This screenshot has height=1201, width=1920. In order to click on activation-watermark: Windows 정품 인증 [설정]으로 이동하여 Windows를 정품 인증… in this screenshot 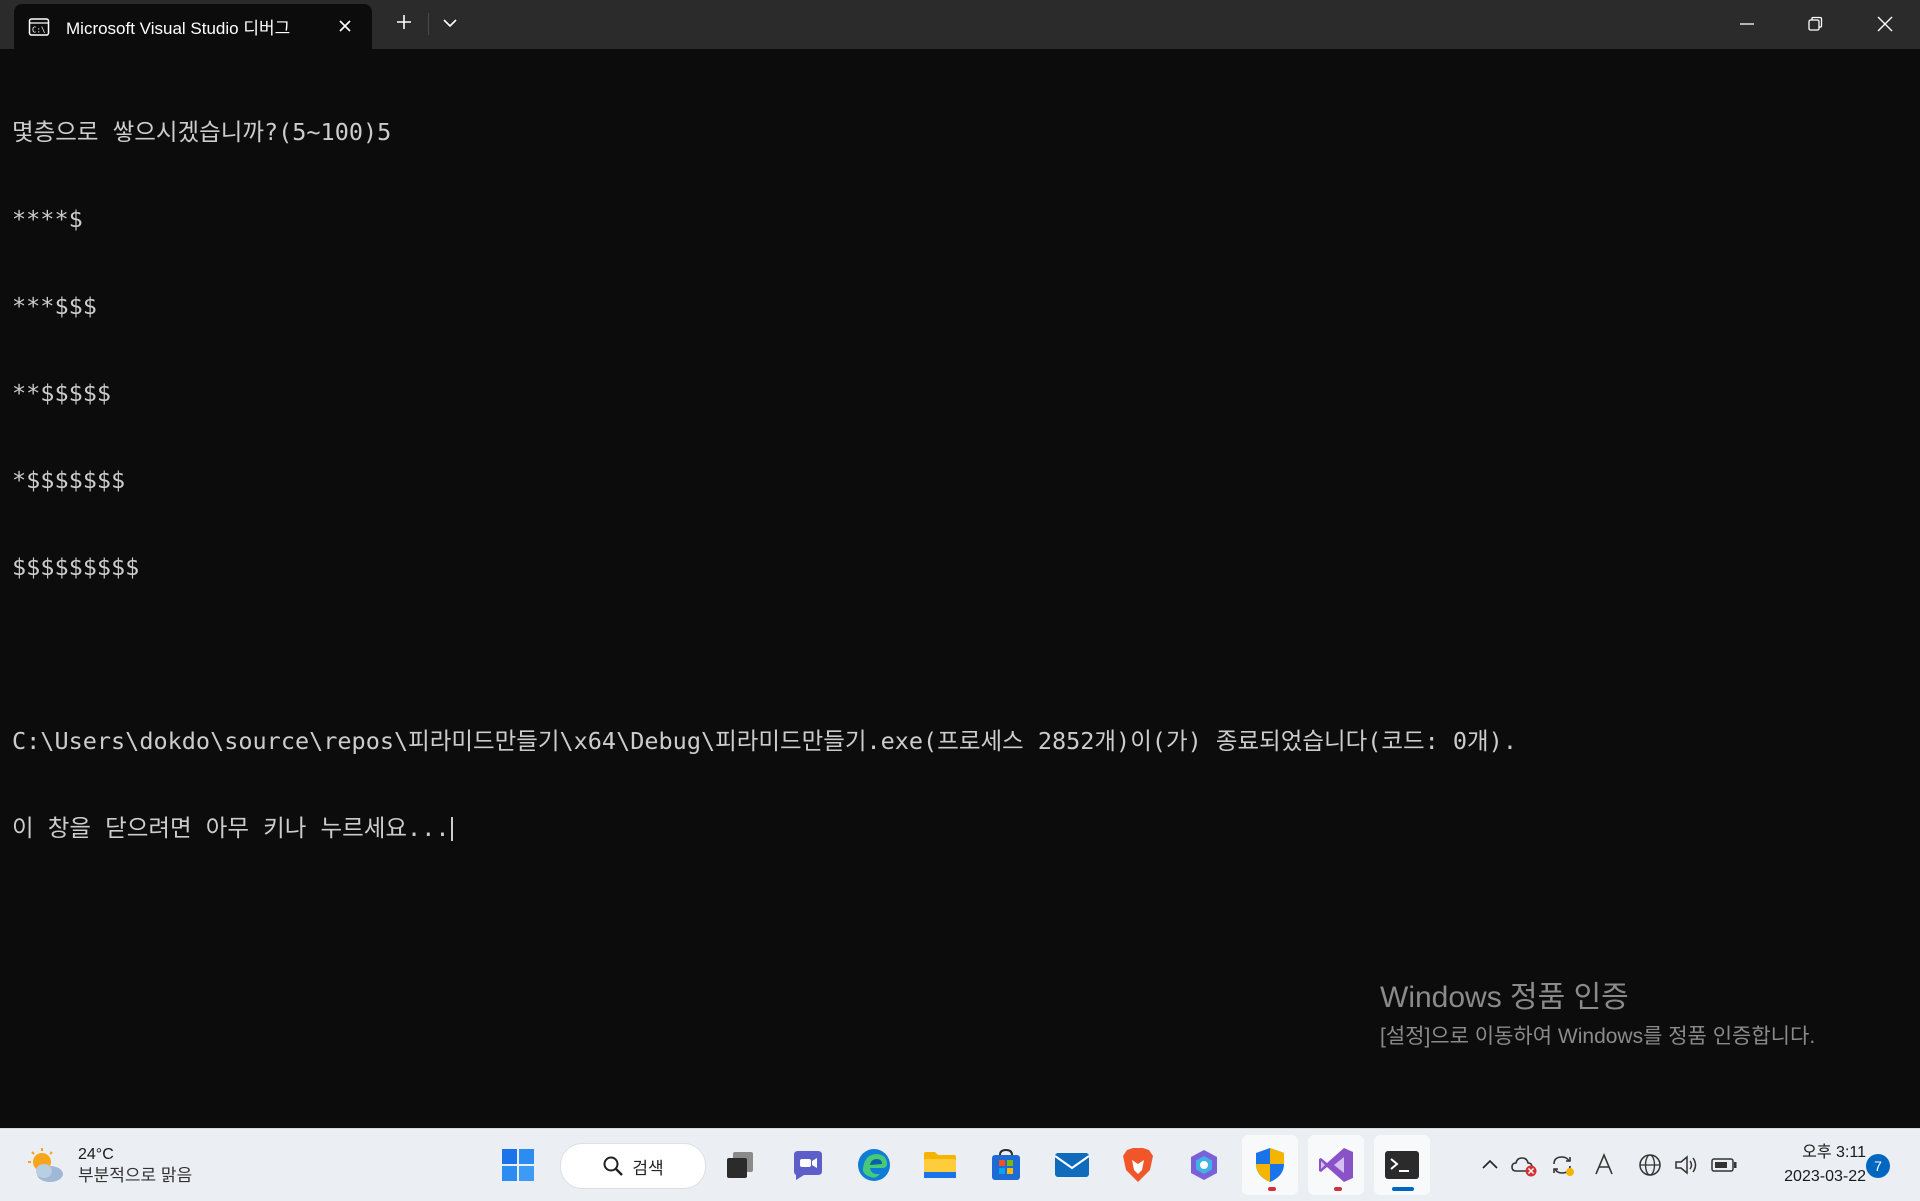, I will do `click(1620, 1014)`.